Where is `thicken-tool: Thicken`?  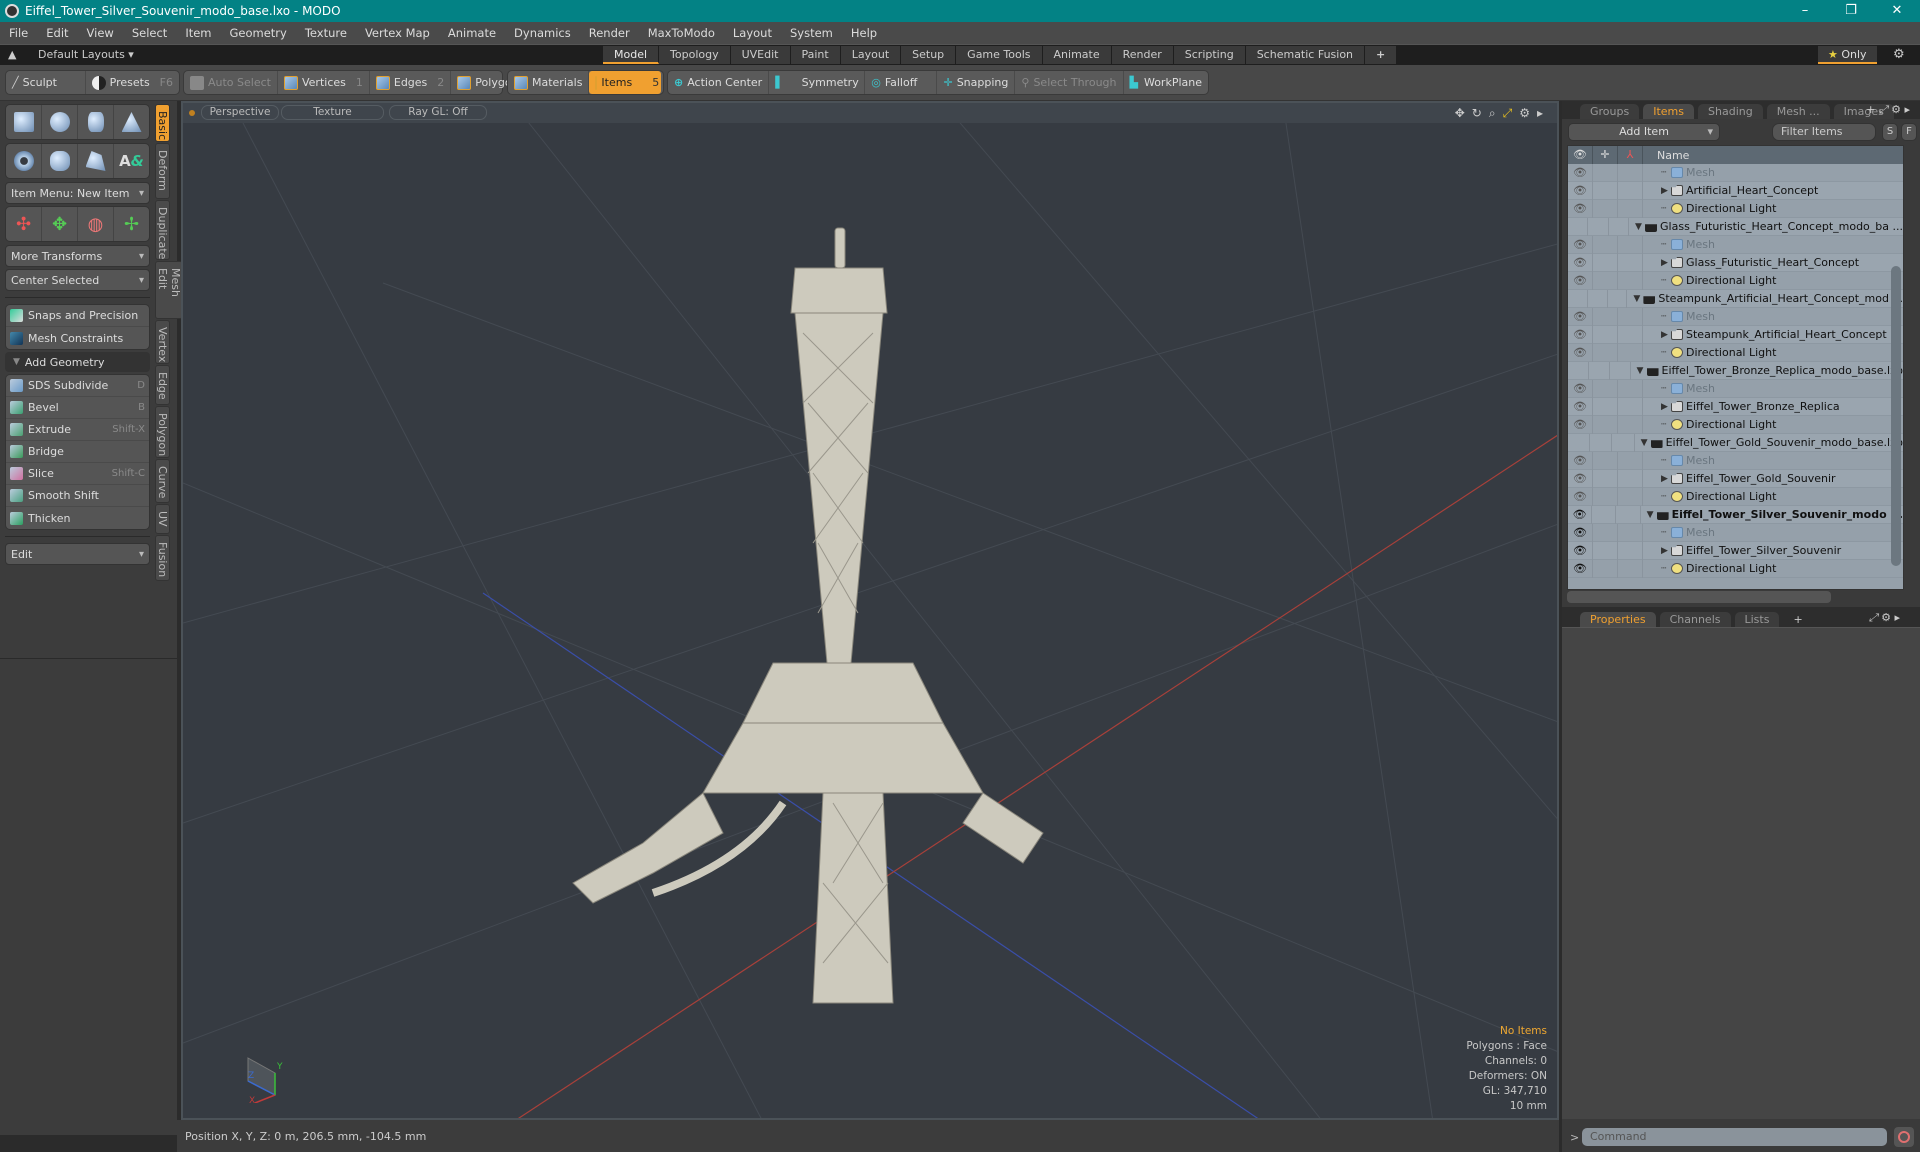
thicken-tool: Thicken is located at coordinates (77, 518).